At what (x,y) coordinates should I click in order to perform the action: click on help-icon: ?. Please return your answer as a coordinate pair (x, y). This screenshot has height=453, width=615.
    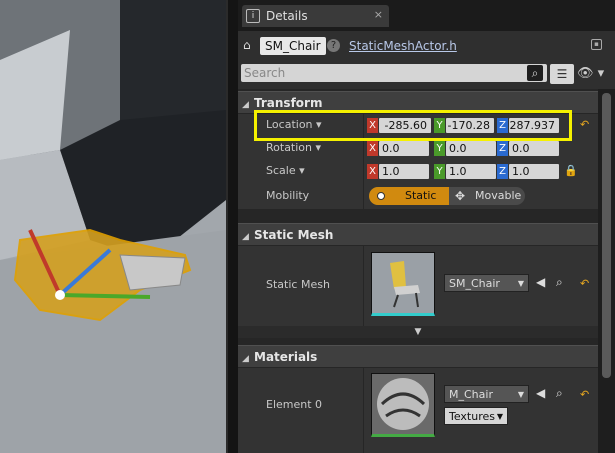
    Looking at the image, I should click on (333, 45).